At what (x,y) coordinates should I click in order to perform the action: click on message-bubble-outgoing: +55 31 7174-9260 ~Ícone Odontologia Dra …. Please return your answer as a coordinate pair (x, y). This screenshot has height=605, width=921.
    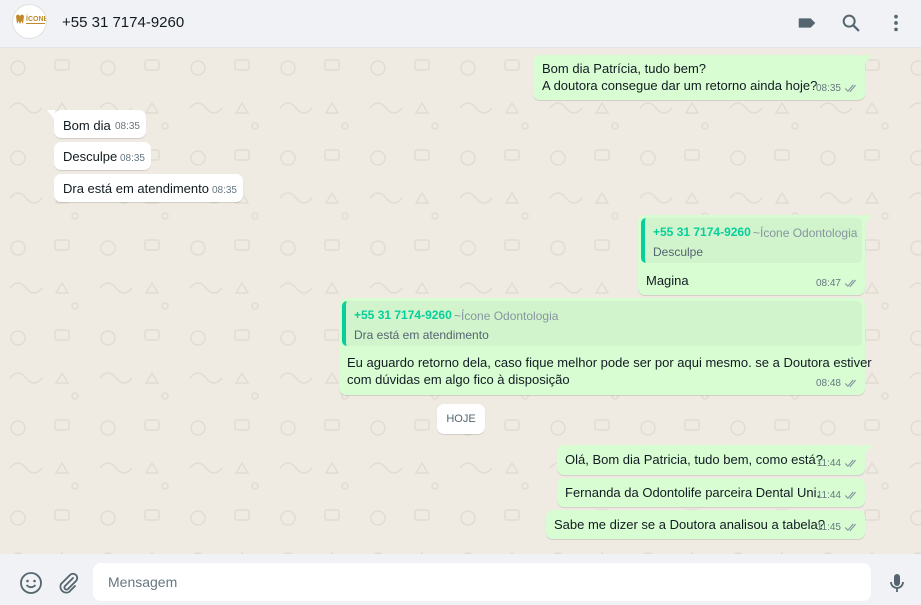
    Looking at the image, I should click on (605, 346).